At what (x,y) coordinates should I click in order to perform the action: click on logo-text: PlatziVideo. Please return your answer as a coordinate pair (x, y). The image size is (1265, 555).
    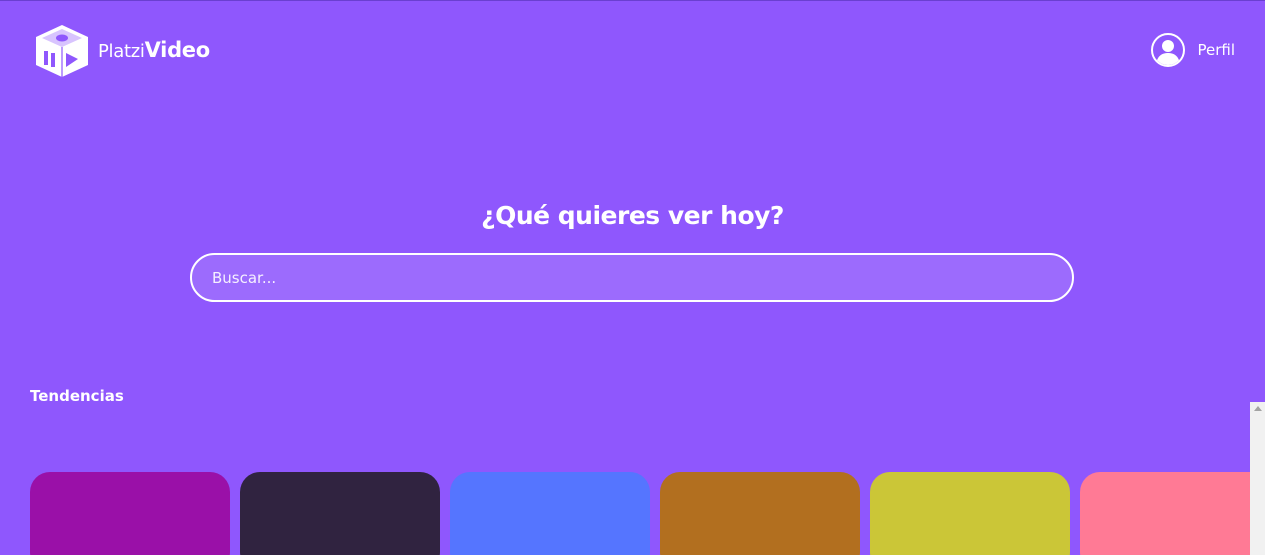
    Looking at the image, I should click on (154, 49).